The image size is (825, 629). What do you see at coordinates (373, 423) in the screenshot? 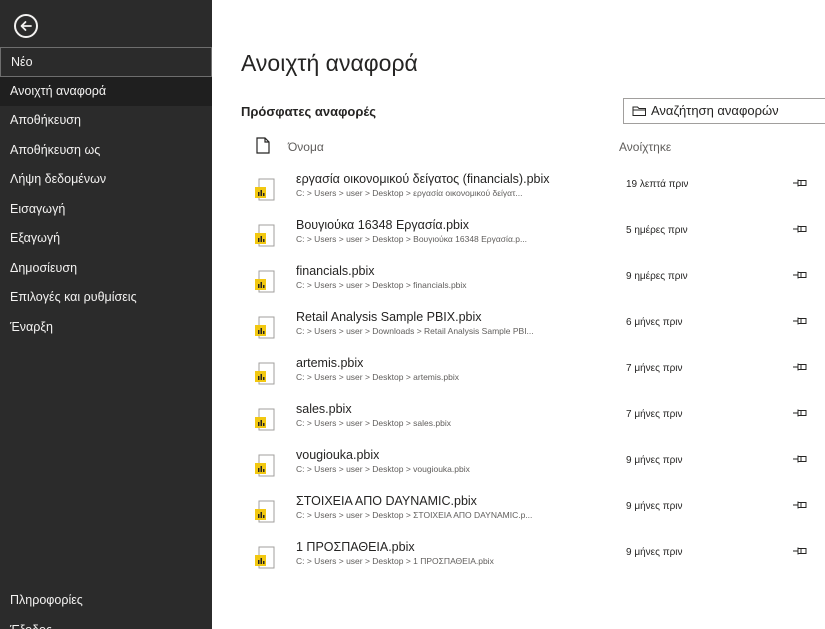
I see `file-path: C: > Users > user > Desktop > sales.pbix` at bounding box center [373, 423].